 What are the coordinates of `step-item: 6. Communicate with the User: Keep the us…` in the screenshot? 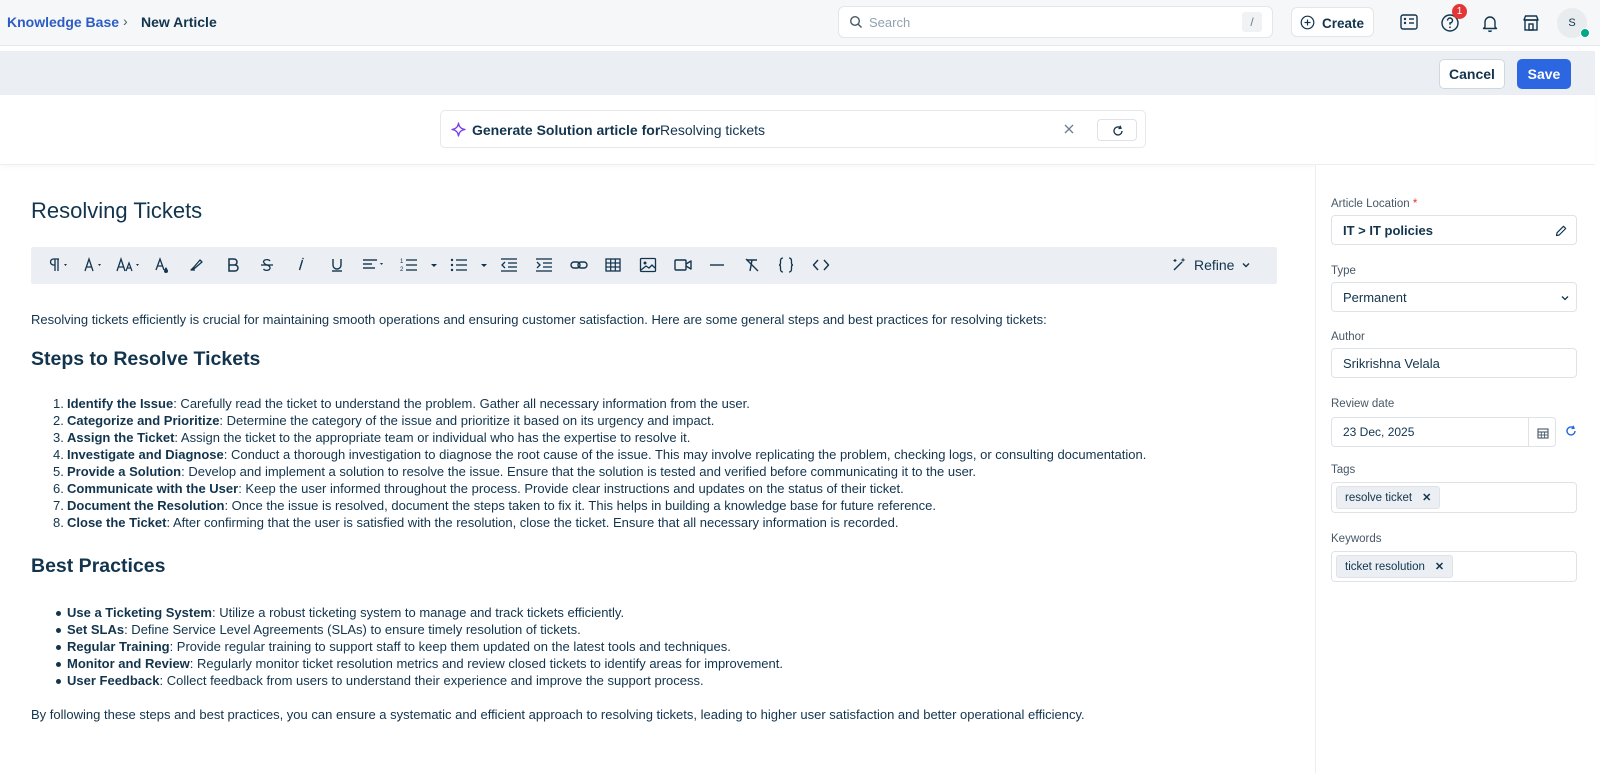 It's located at (599, 489).